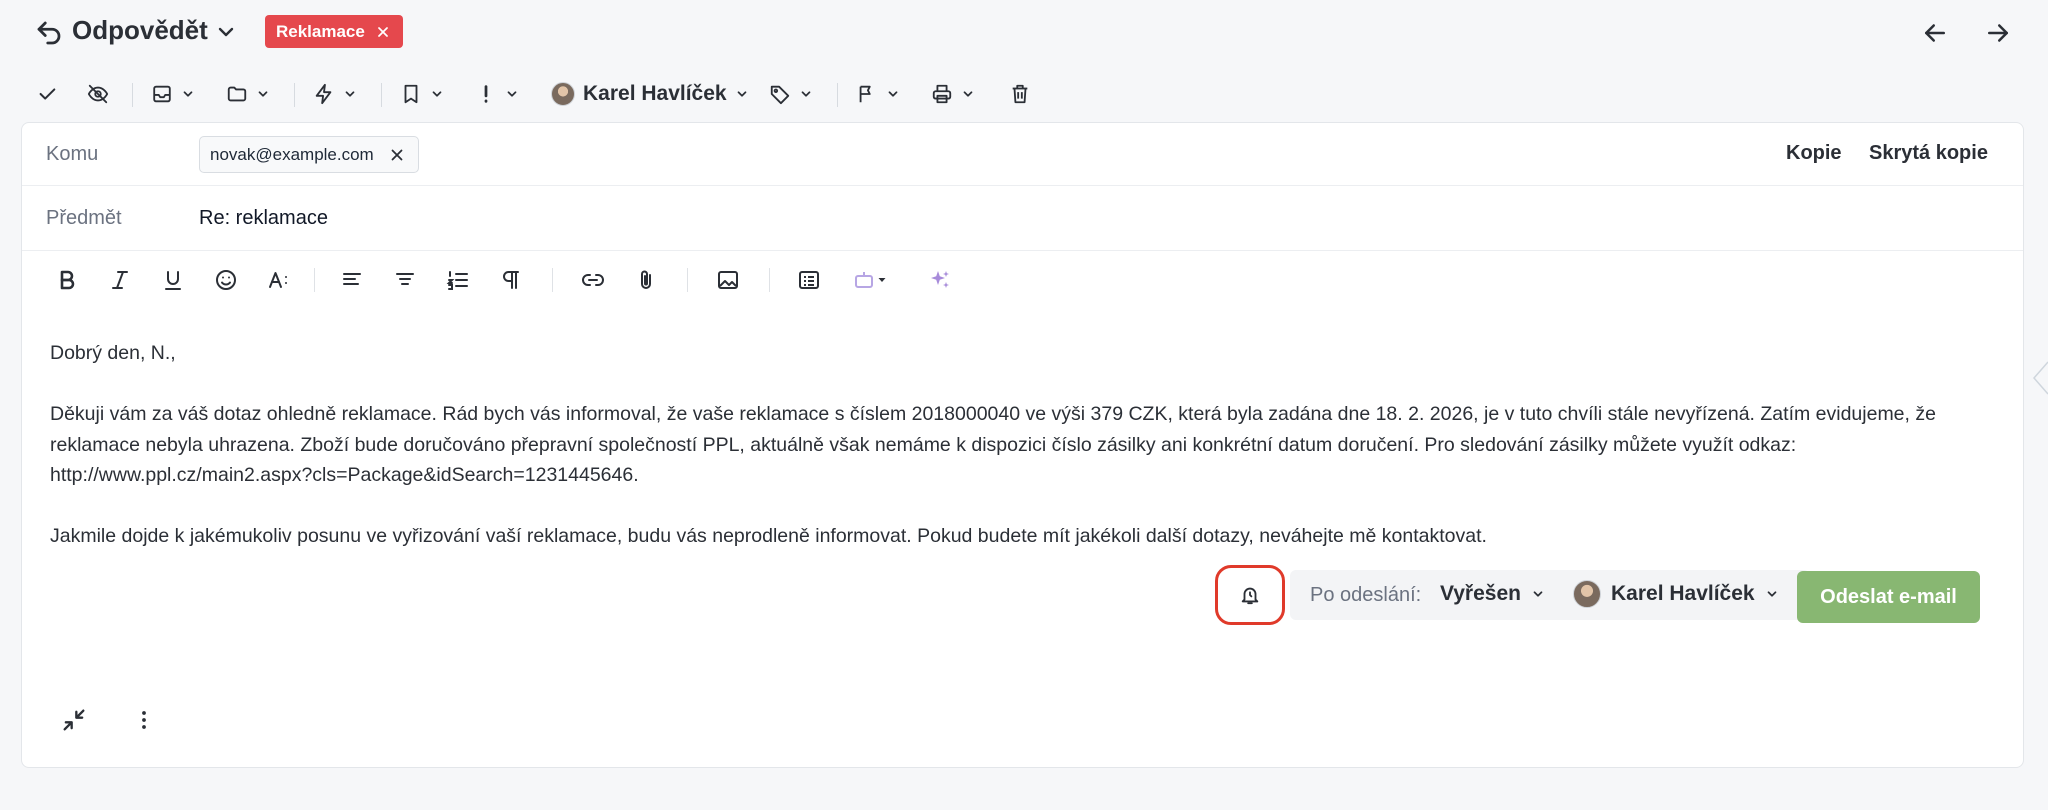  I want to click on inbox-icon, so click(162, 94).